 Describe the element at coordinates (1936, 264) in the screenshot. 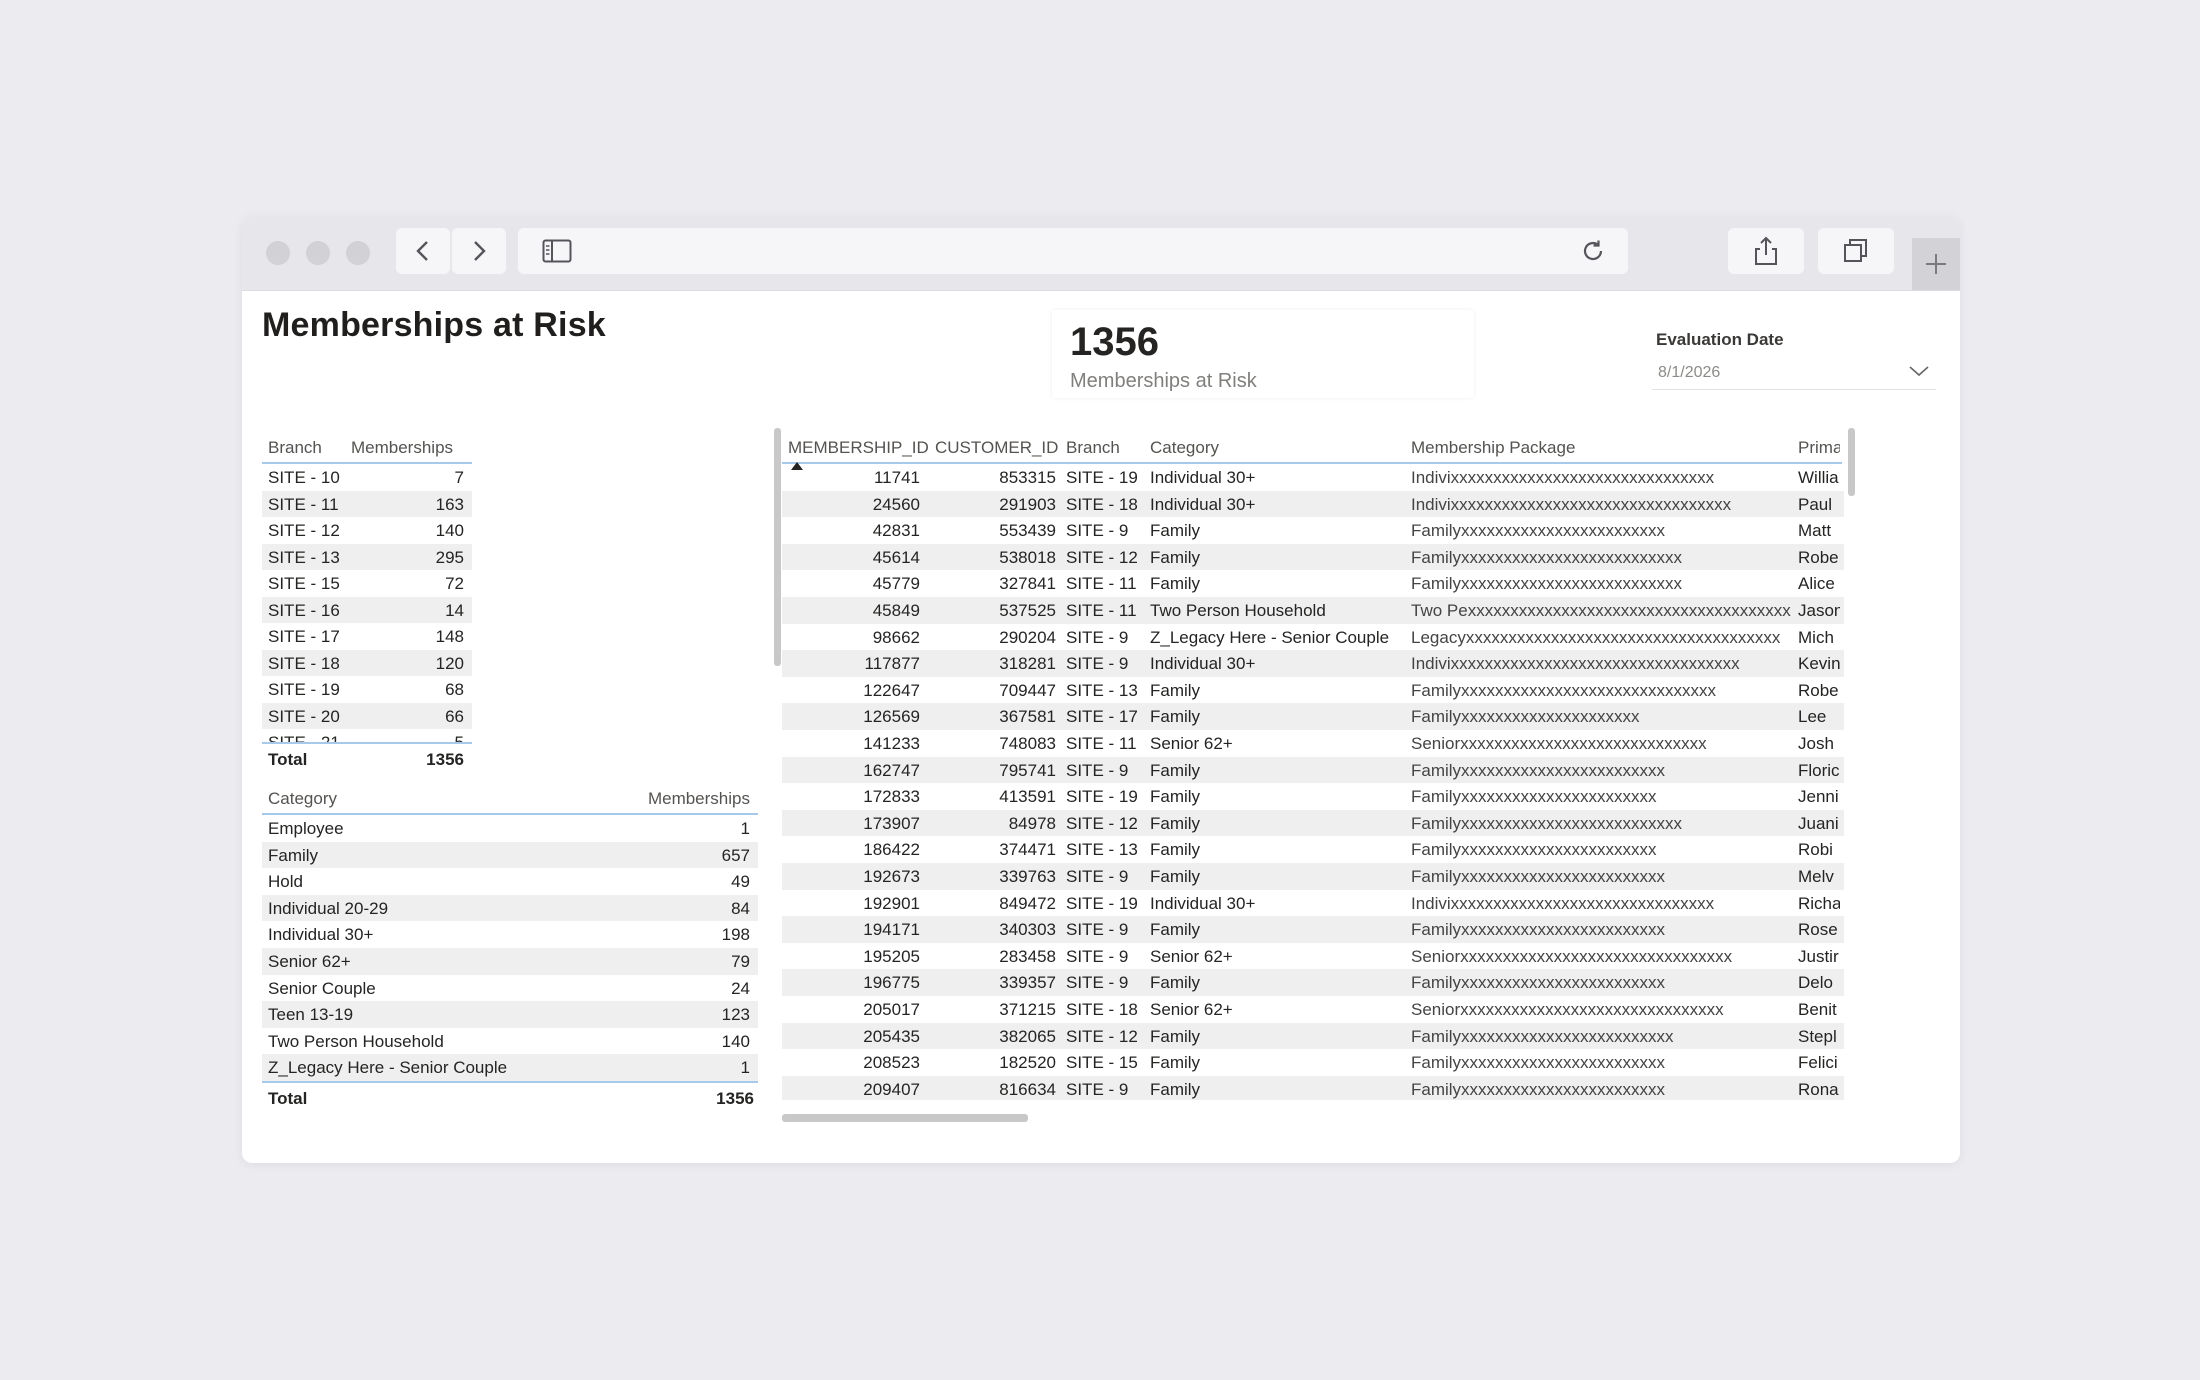

I see `new-tab-button` at that location.